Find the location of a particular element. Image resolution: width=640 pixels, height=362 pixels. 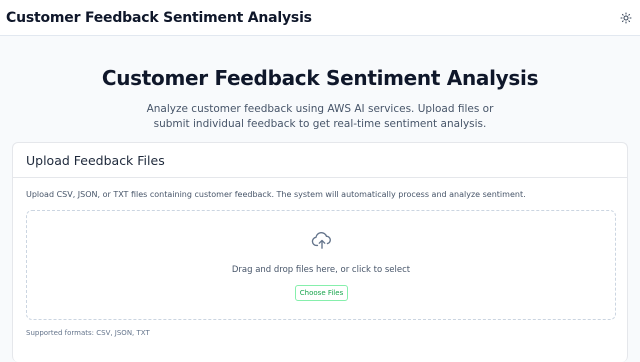

supported-formats-note: Supported formats: CSV, JSON, TXT is located at coordinates (88, 333).